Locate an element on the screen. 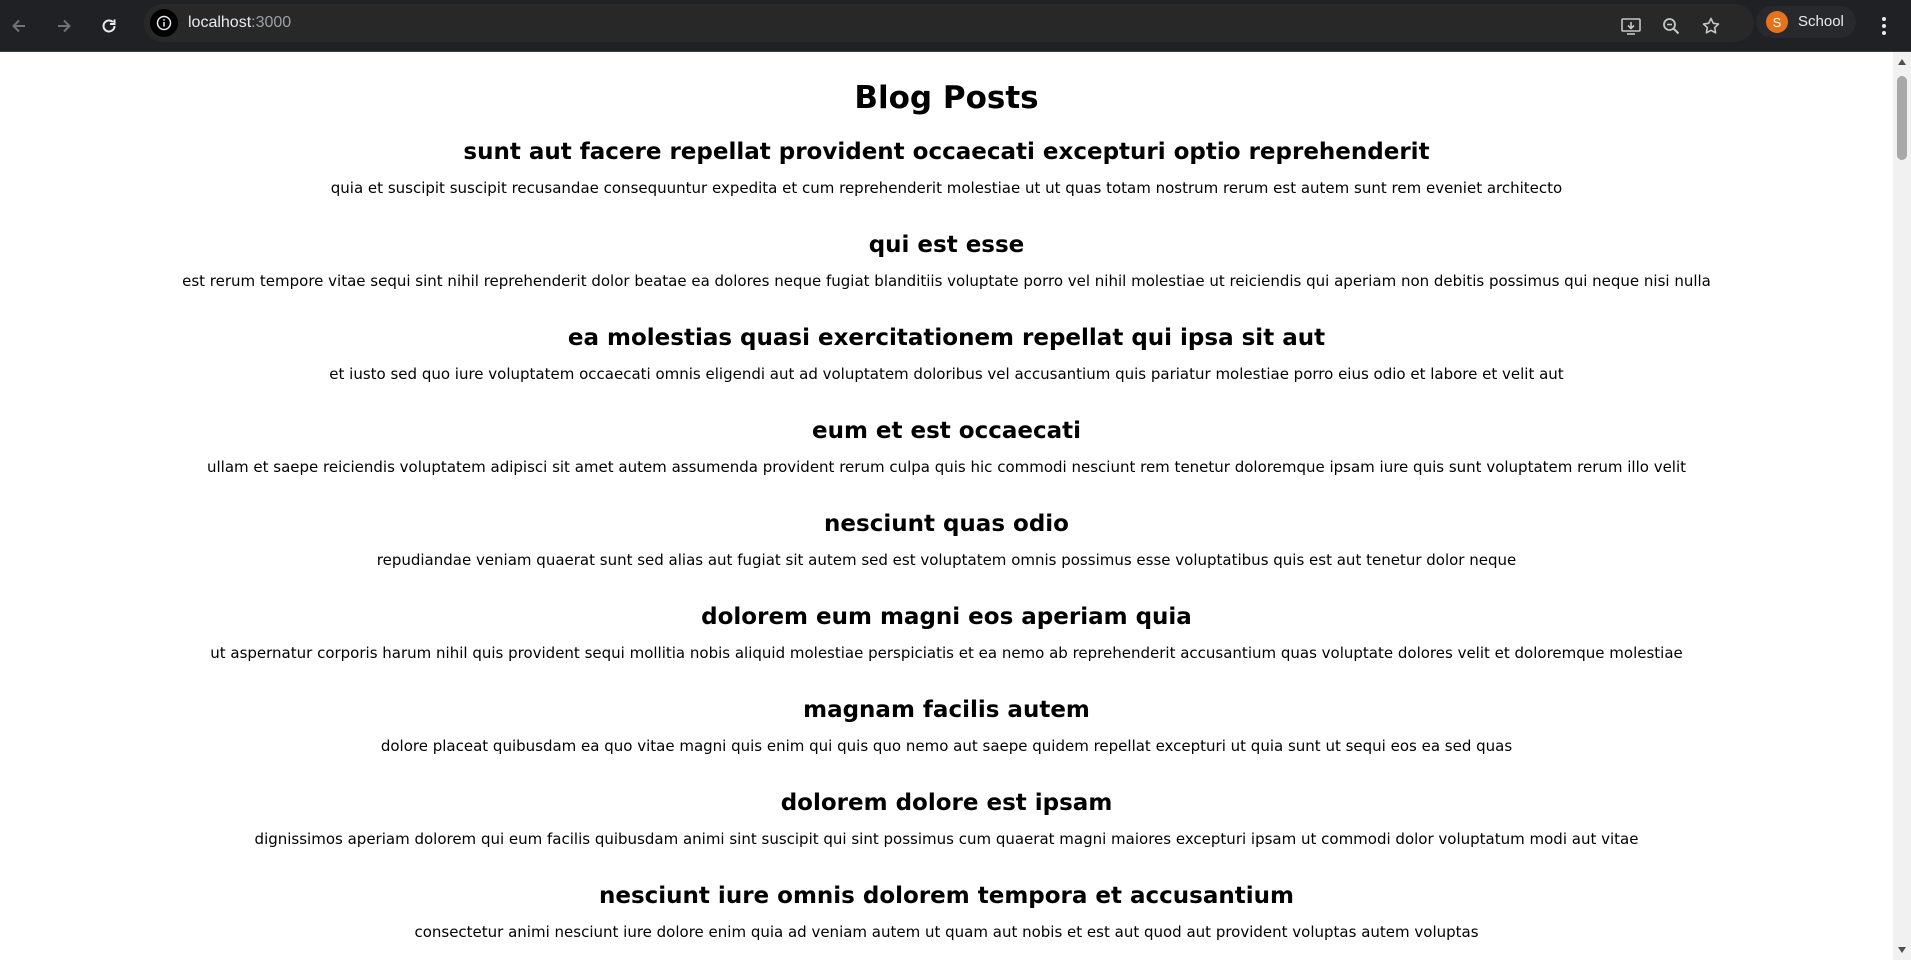 The image size is (1911, 960). back-arrow-icon is located at coordinates (19, 26).